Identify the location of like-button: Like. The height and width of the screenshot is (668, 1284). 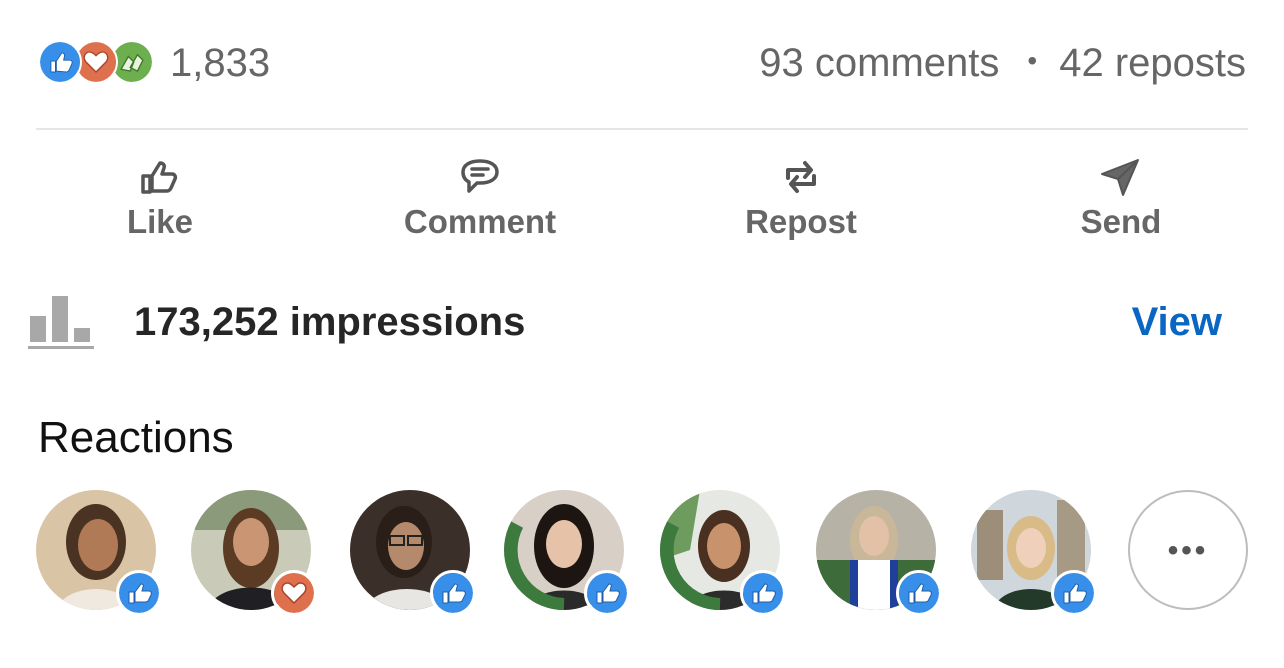
(160, 195).